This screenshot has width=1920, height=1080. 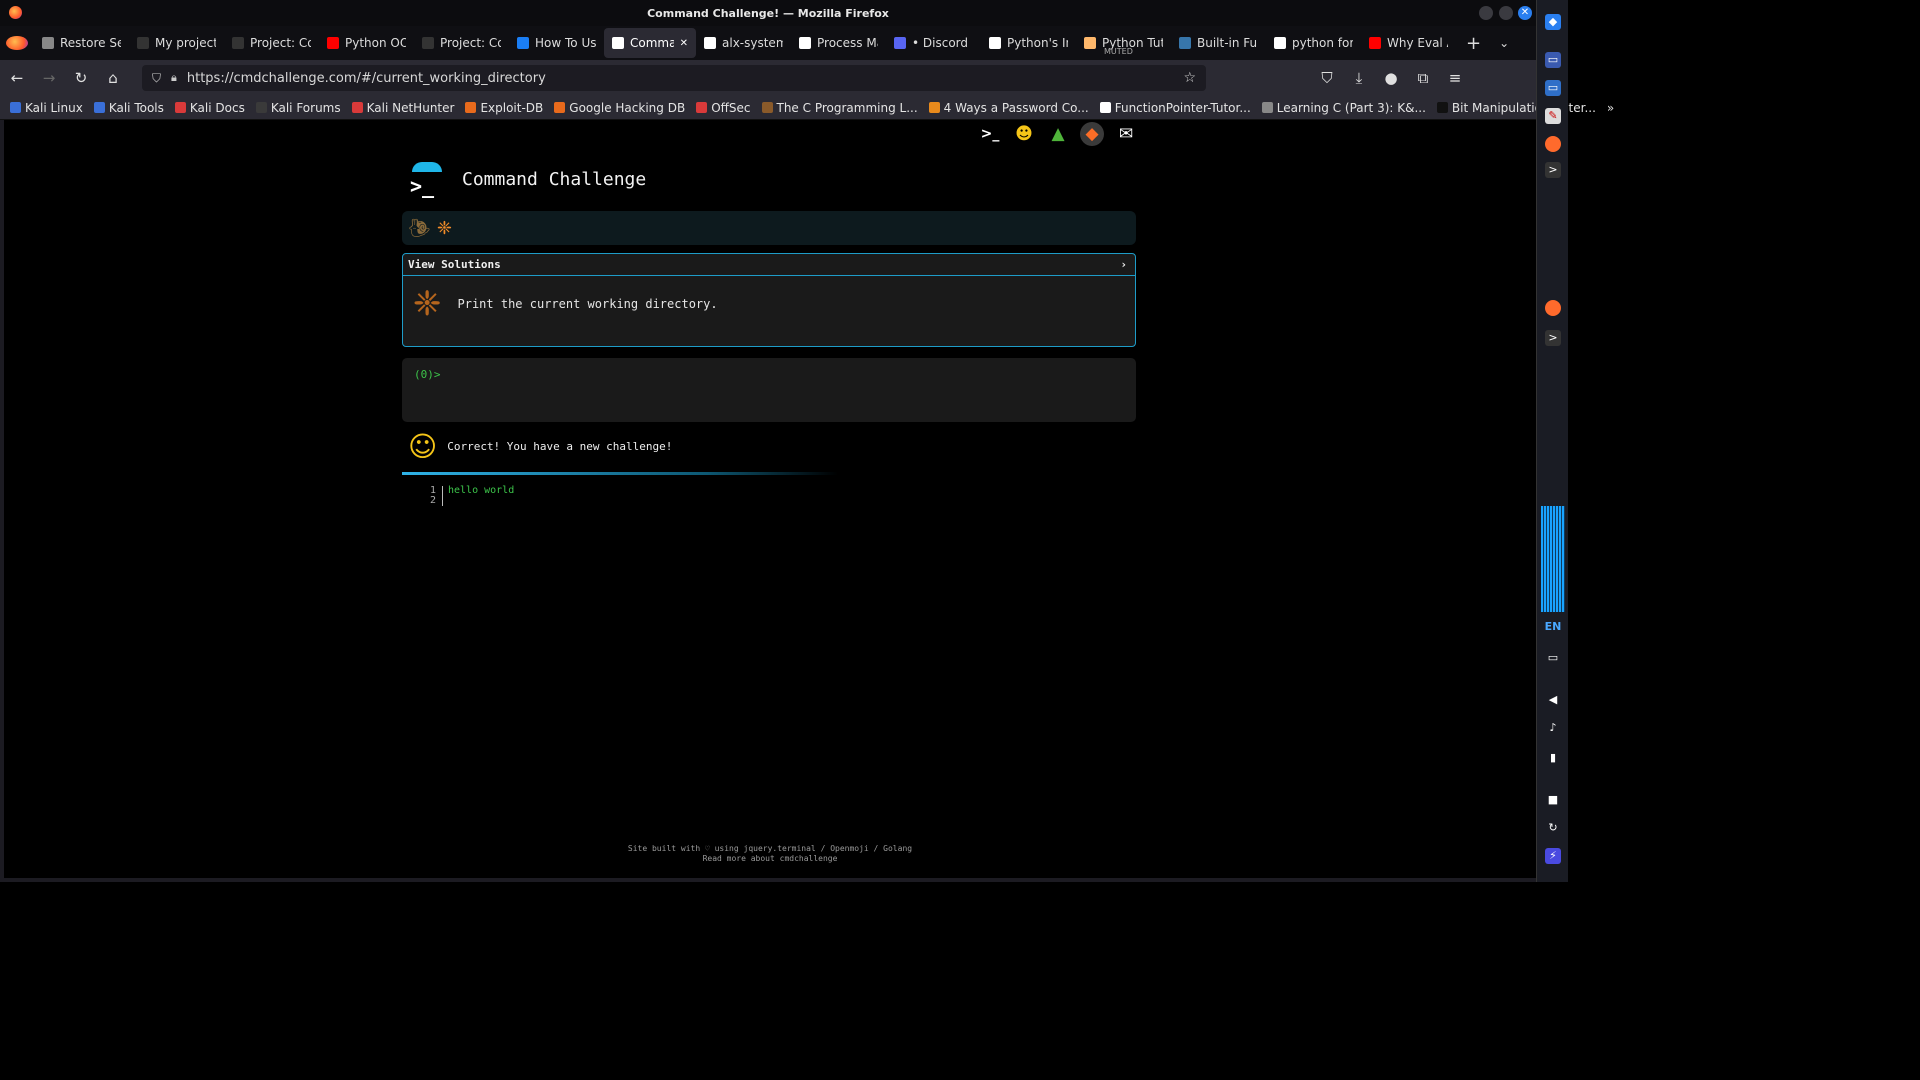 I want to click on window-title: Command Challenge! — Mozilla Firefox, so click(x=768, y=13).